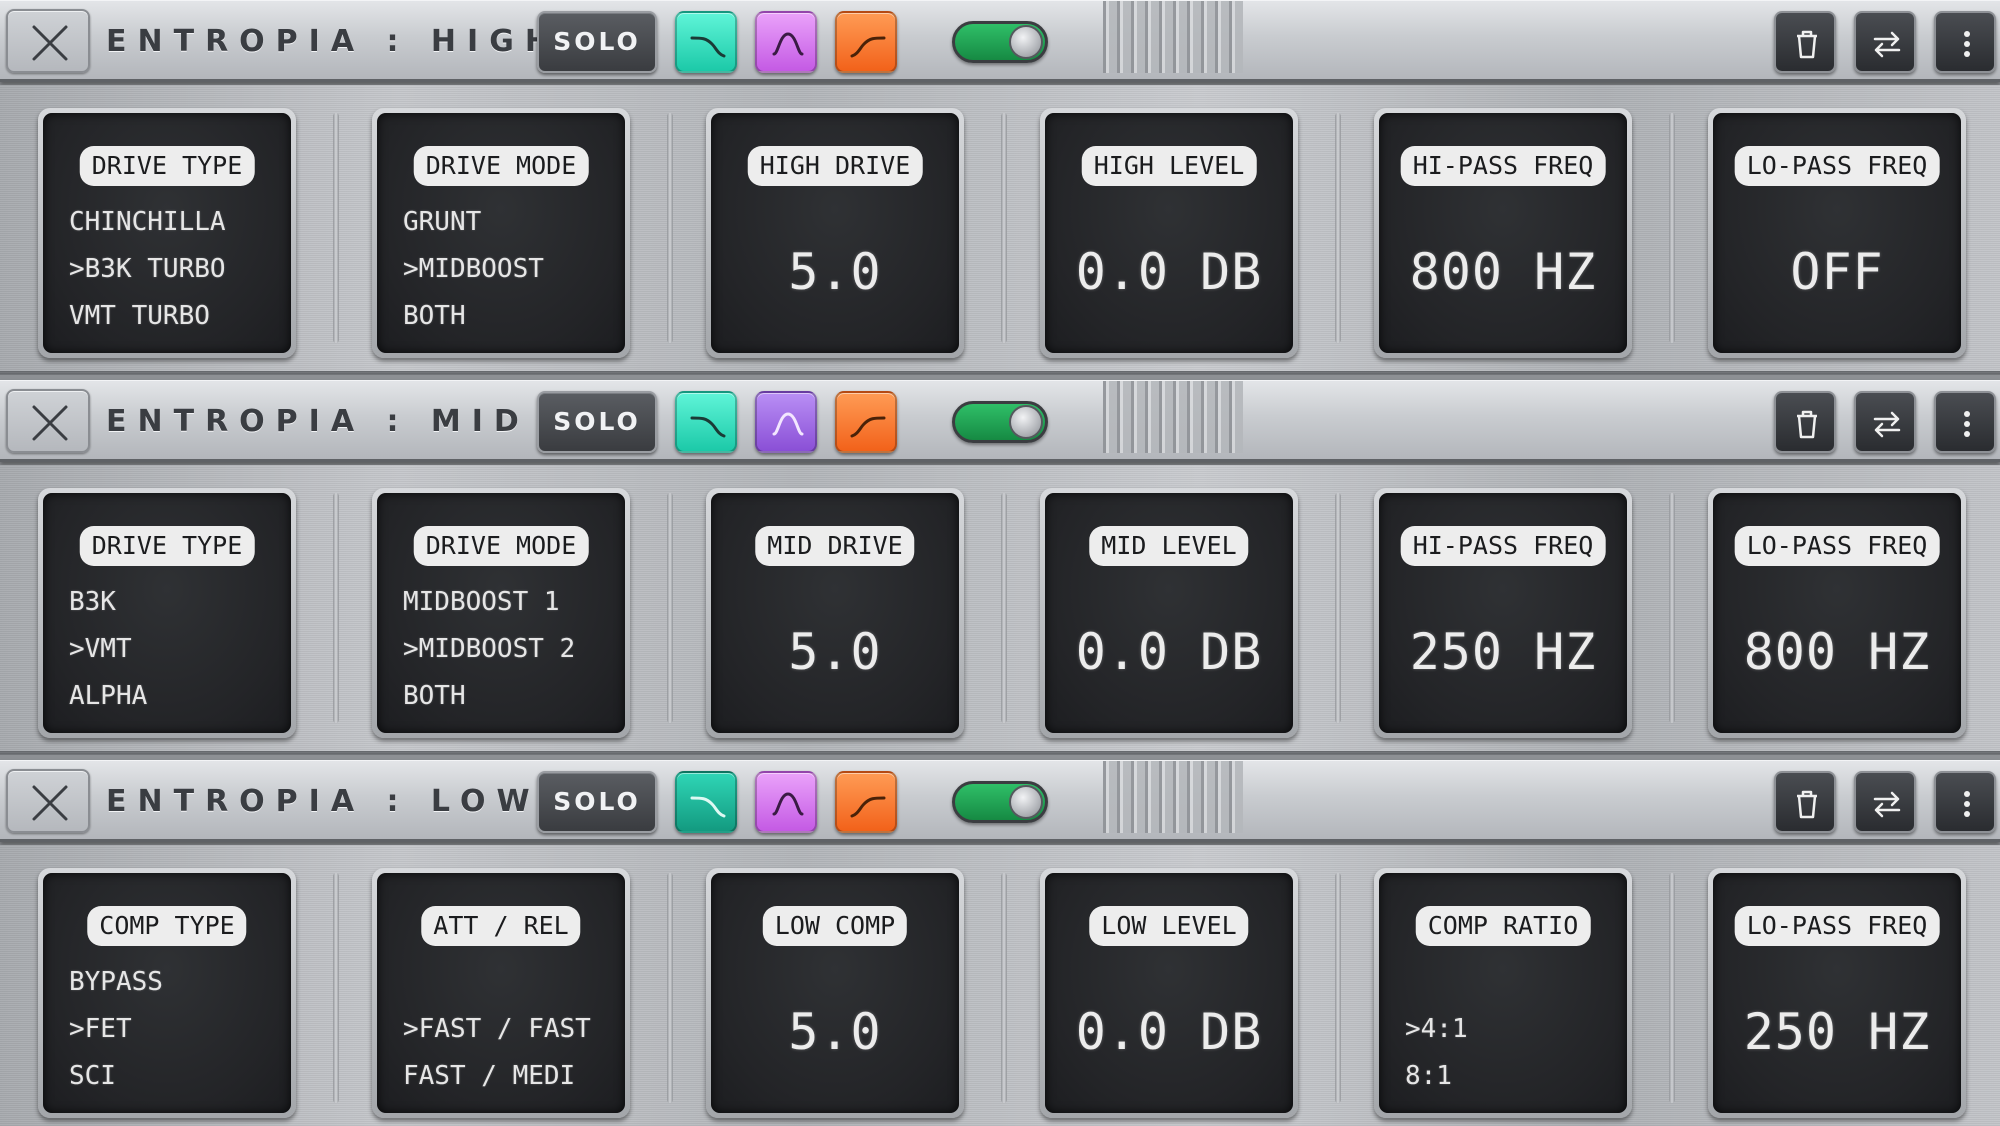 The width and height of the screenshot is (2000, 1126). I want to click on option-item-selected: >MIDBOOST, so click(473, 269).